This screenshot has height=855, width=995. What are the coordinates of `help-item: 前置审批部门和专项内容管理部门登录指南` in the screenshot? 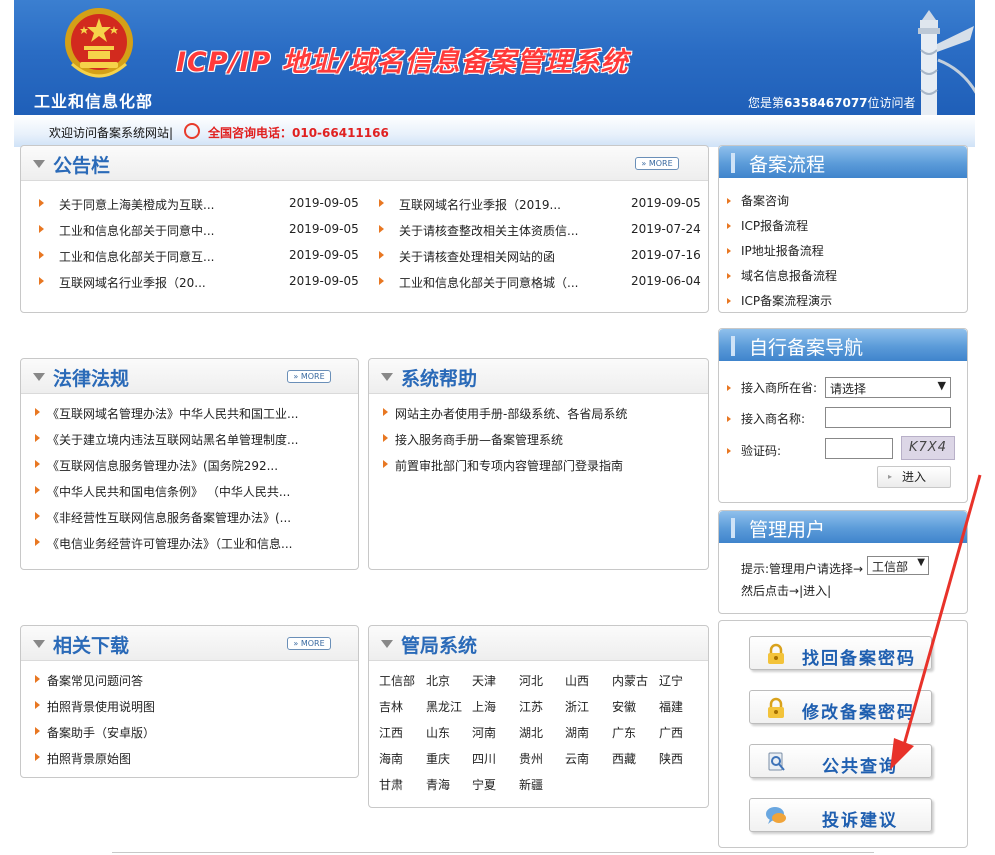 It's located at (543, 466).